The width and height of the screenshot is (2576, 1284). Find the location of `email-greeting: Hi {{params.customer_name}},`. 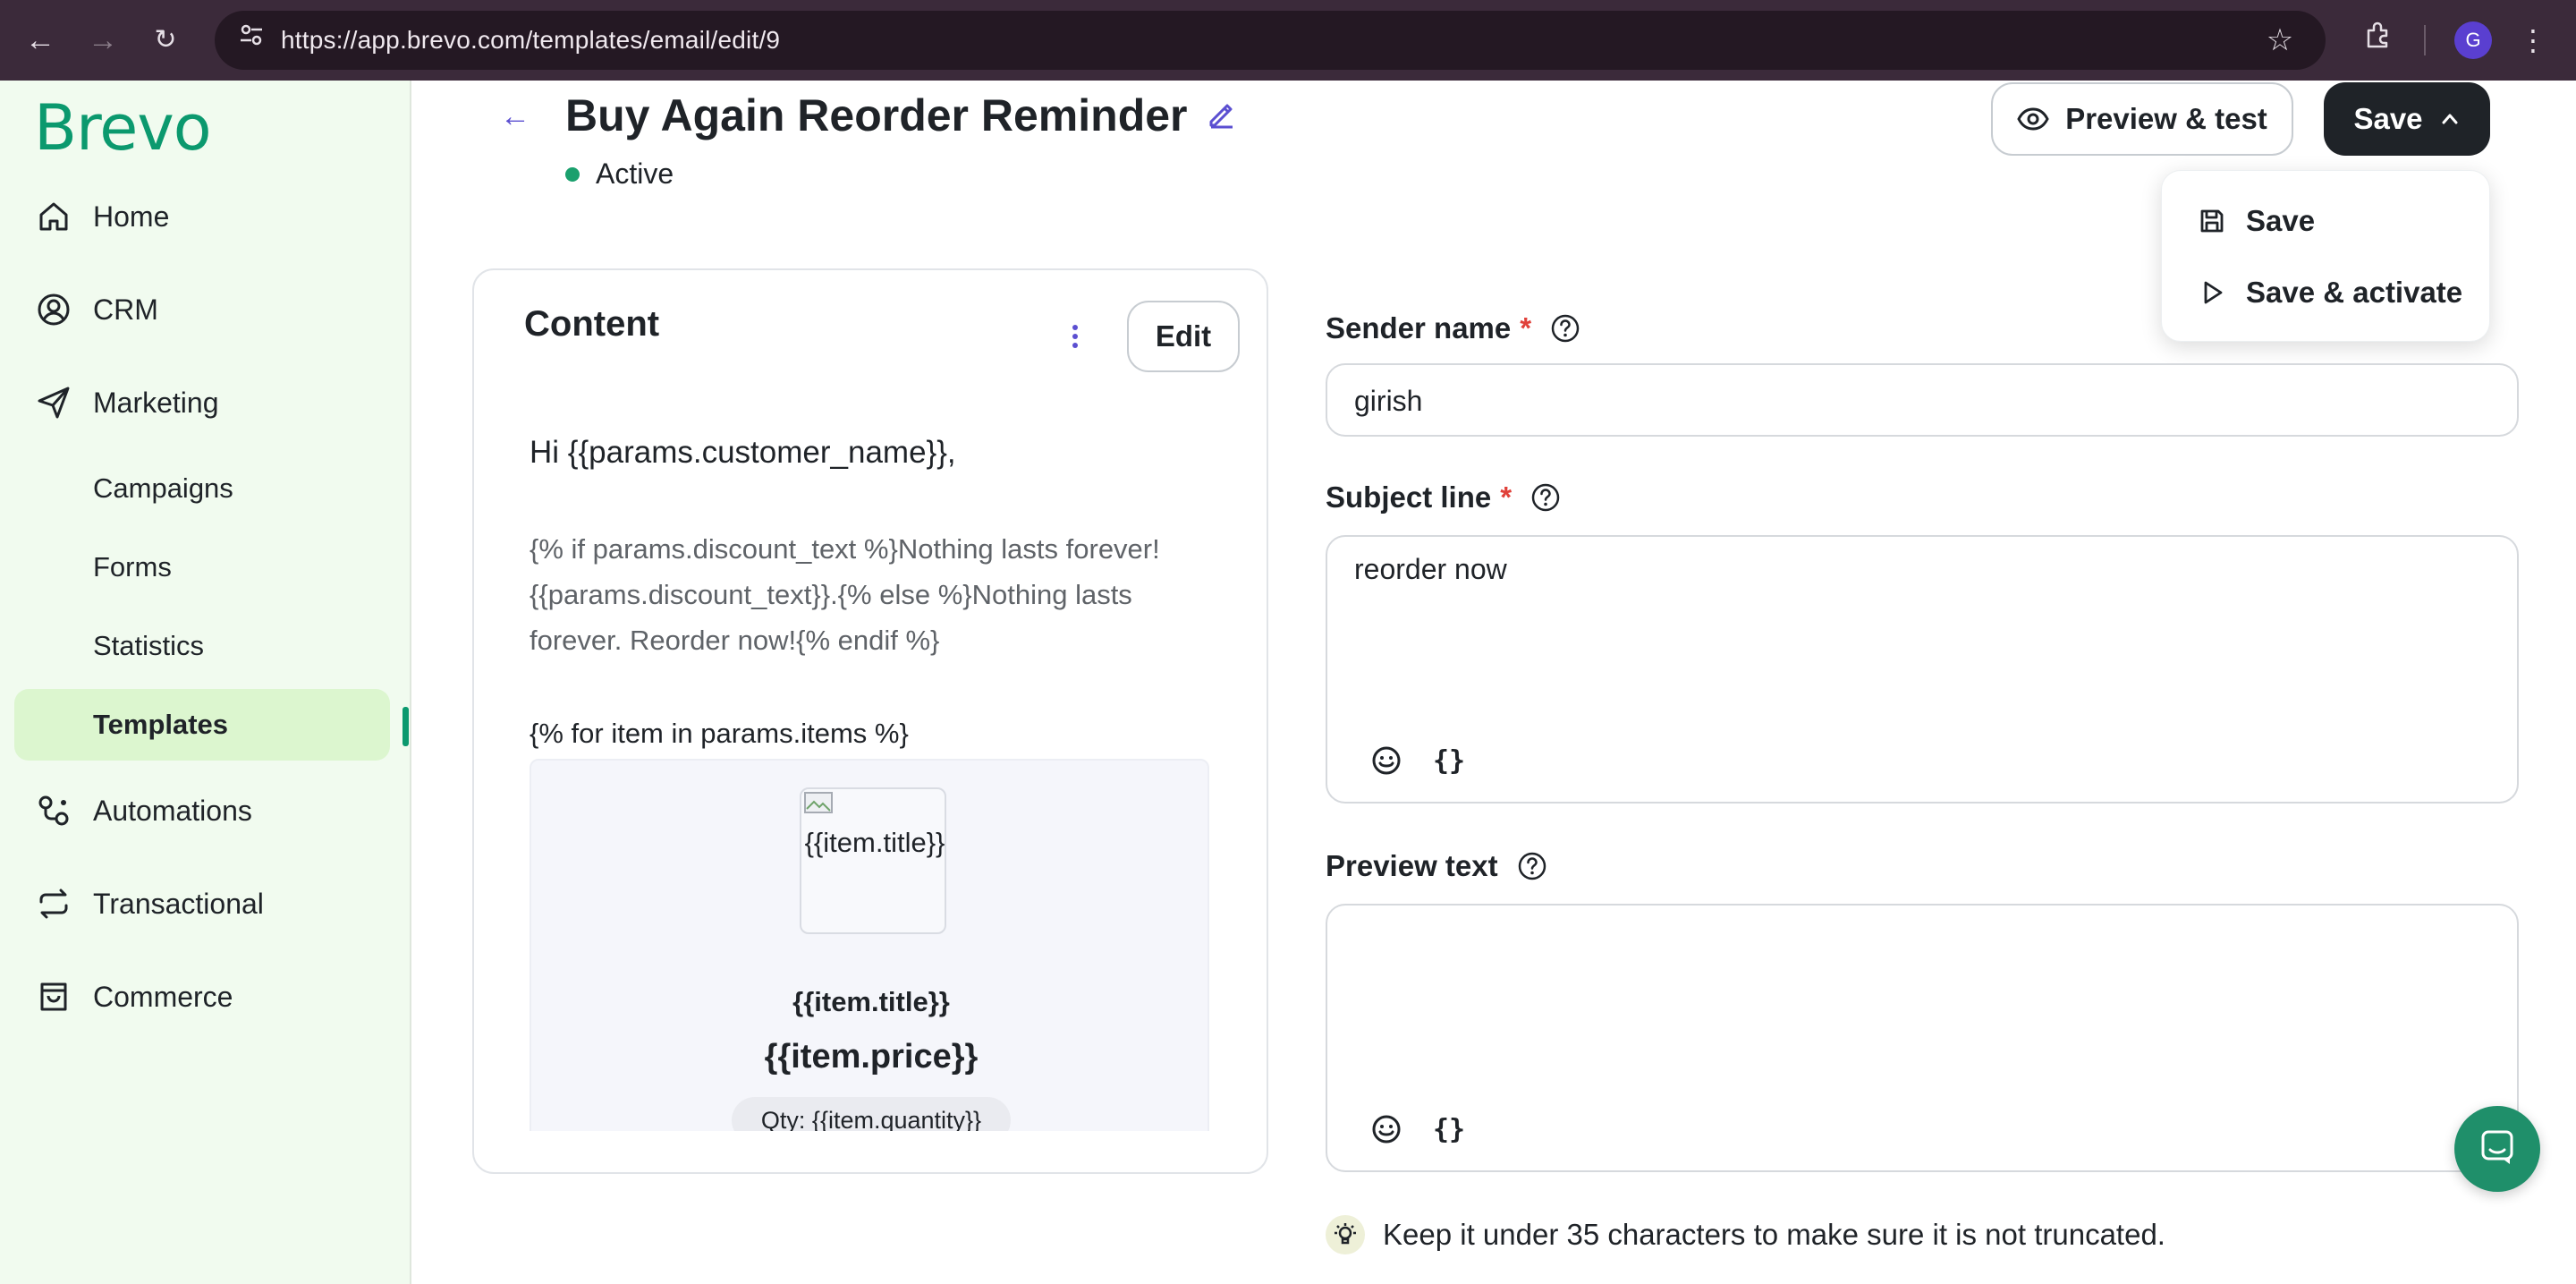

email-greeting: Hi {{params.customer_name}}, is located at coordinates (743, 452).